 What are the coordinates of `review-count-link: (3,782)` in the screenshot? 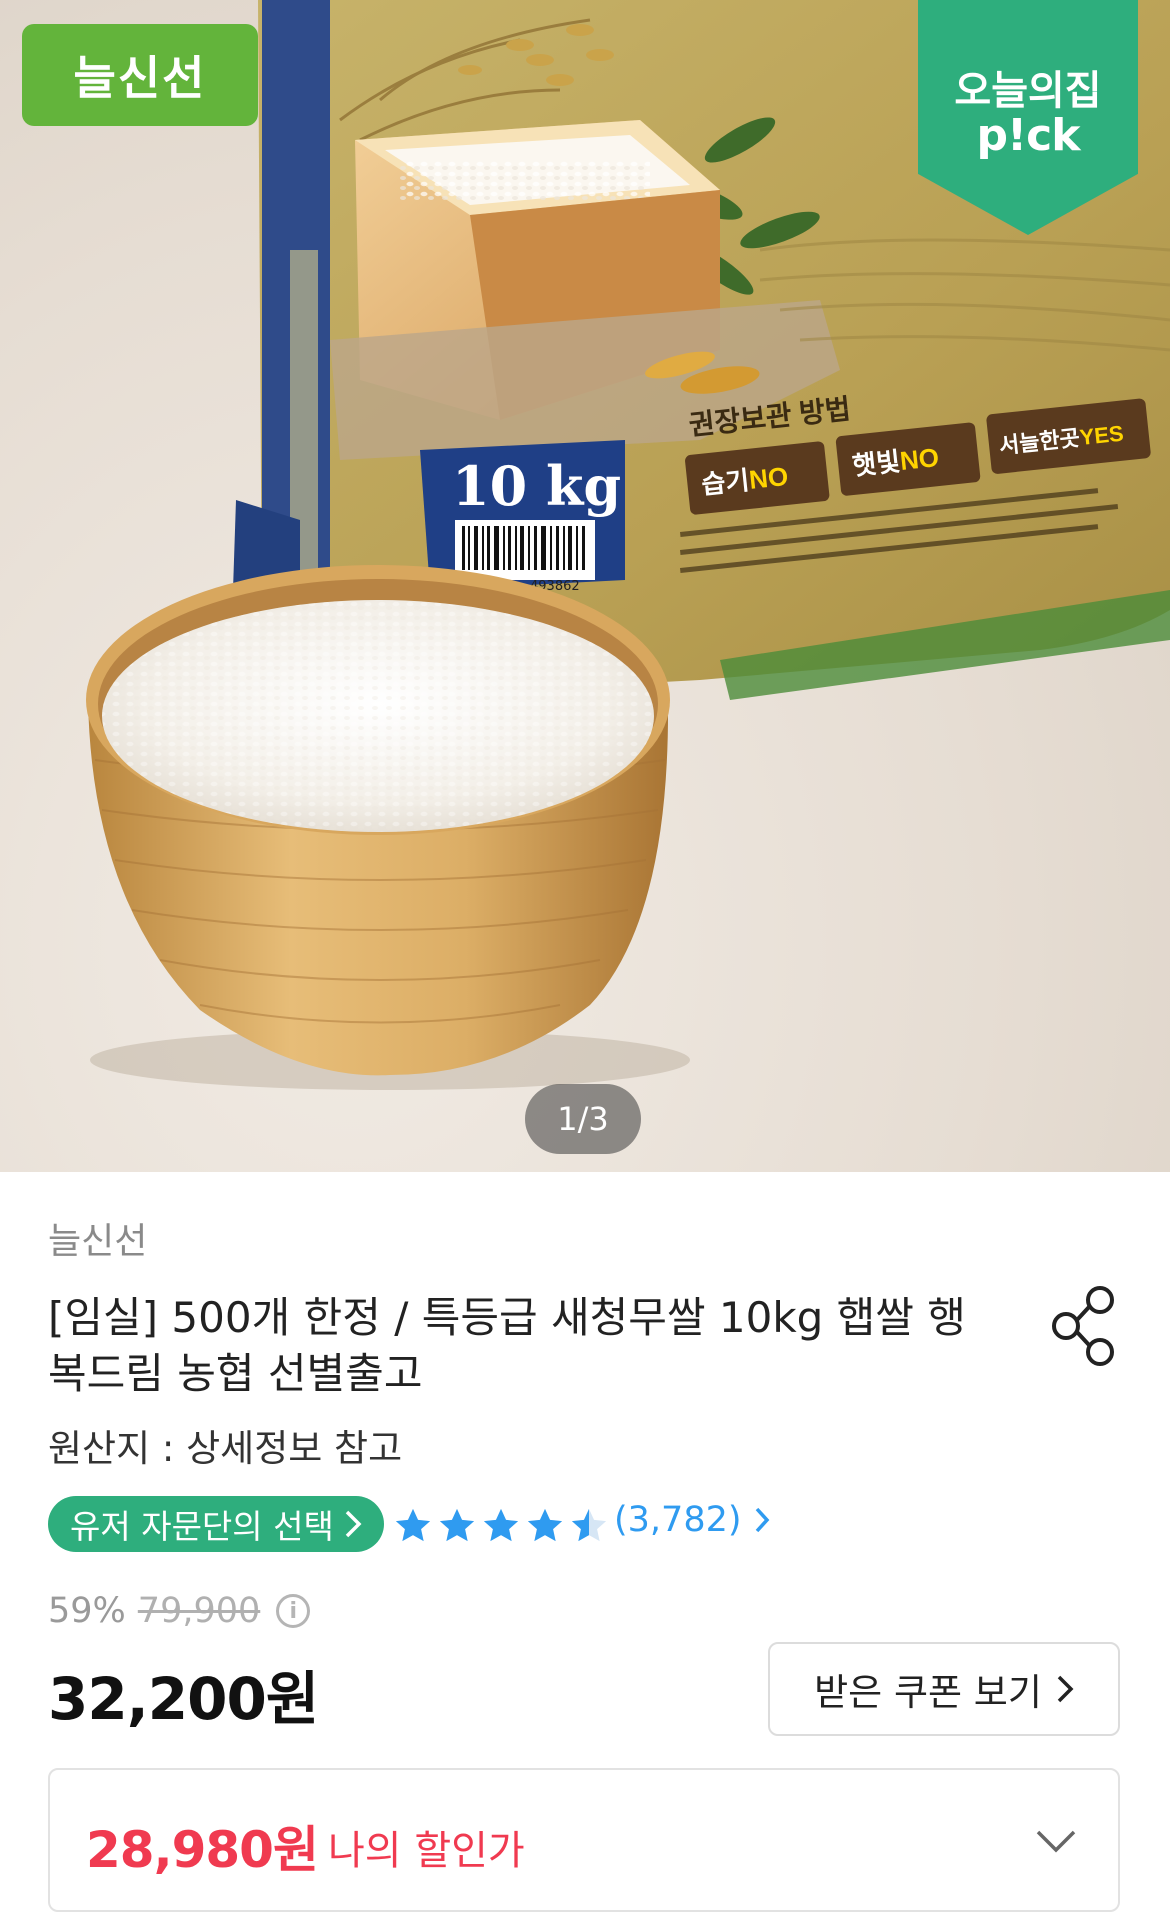 It's located at (692, 1520).